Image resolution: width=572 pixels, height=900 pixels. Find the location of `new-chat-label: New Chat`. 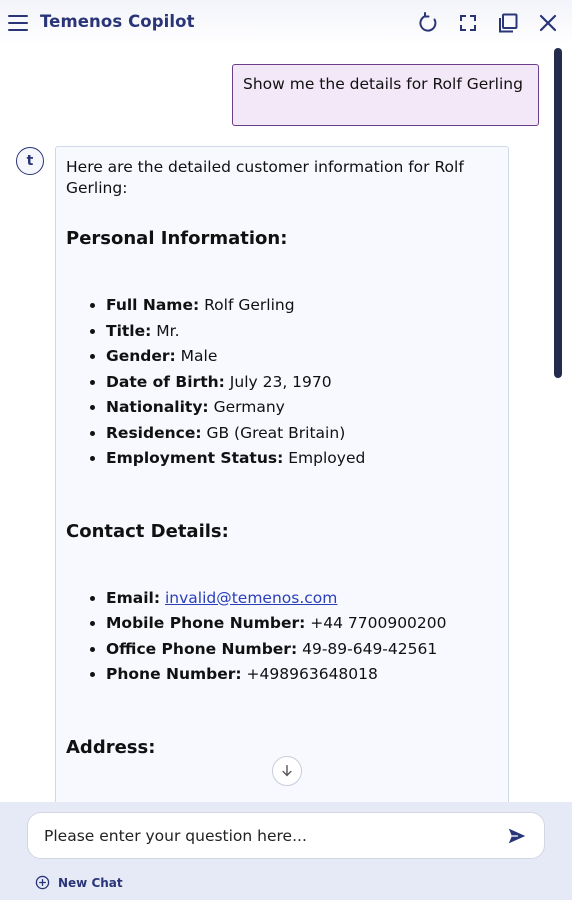

new-chat-label: New Chat is located at coordinates (90, 882).